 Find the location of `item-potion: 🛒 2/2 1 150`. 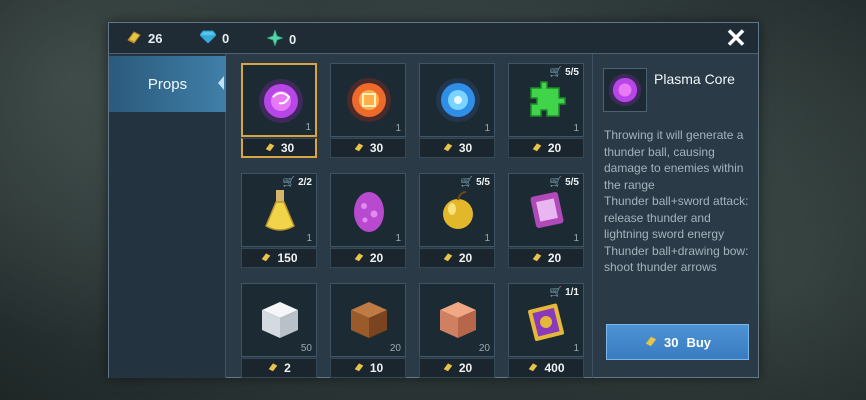

item-potion: 🛒 2/2 1 150 is located at coordinates (279, 222).